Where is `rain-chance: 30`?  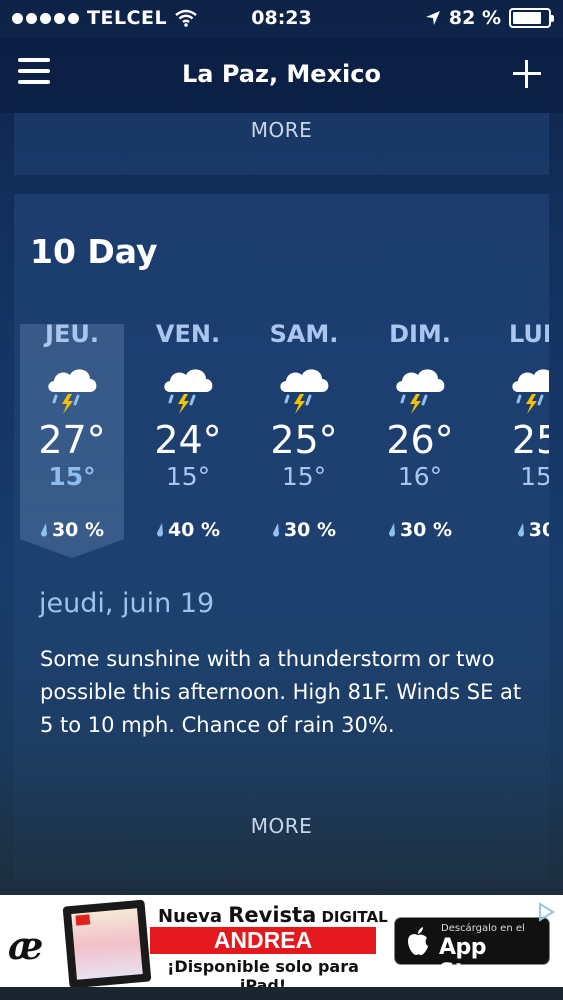 rain-chance: 30 is located at coordinates (516, 530).